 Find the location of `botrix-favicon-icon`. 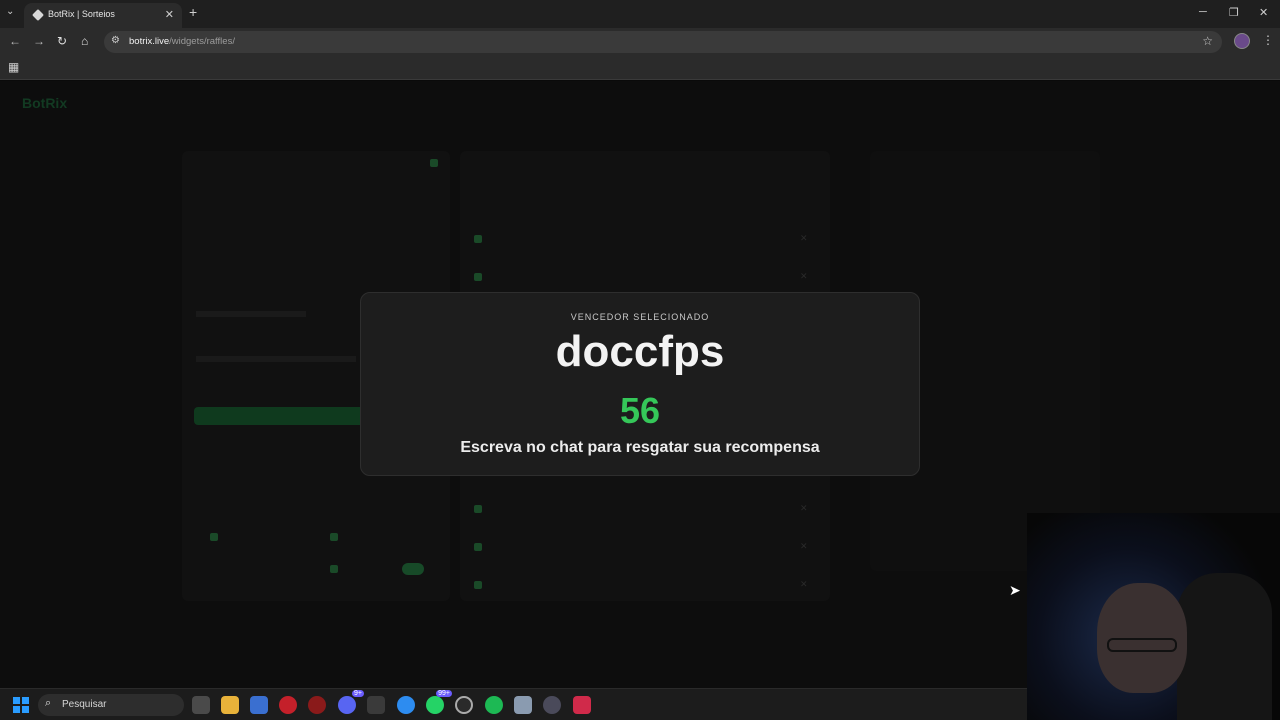

botrix-favicon-icon is located at coordinates (38, 15).